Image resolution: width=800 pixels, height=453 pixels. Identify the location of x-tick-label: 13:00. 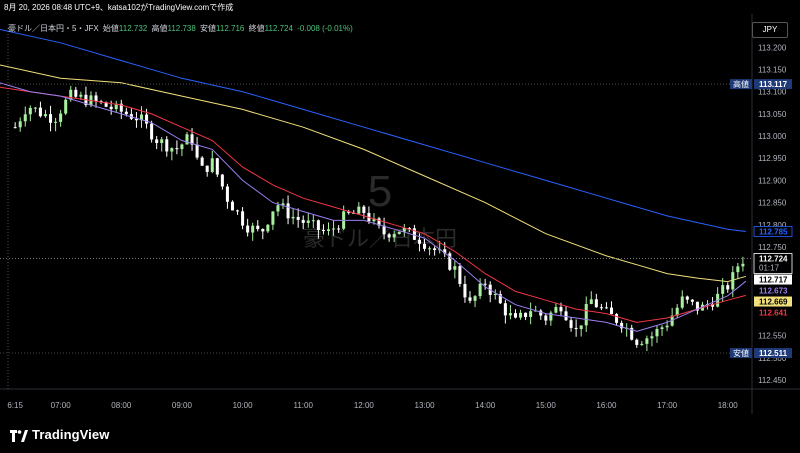
(425, 405).